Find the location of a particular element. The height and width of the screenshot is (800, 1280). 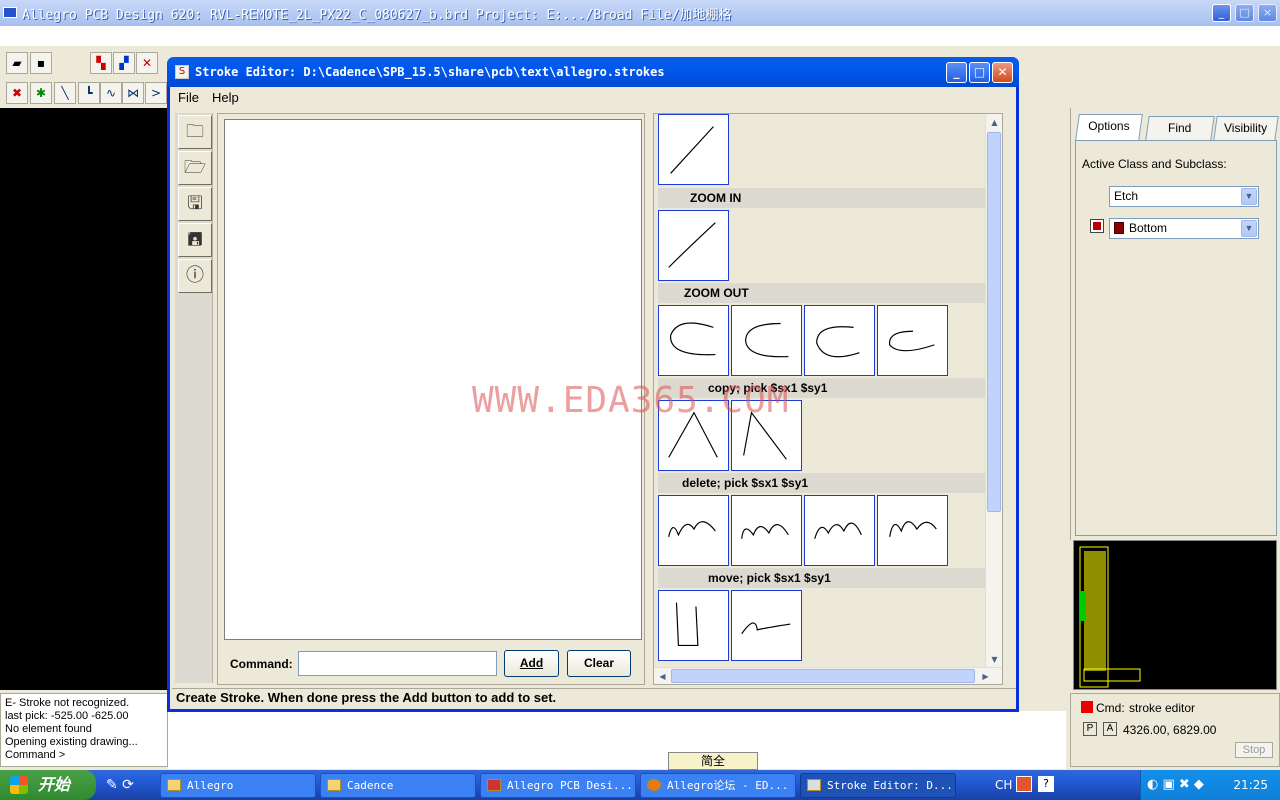

menu-file: File is located at coordinates (188, 97).